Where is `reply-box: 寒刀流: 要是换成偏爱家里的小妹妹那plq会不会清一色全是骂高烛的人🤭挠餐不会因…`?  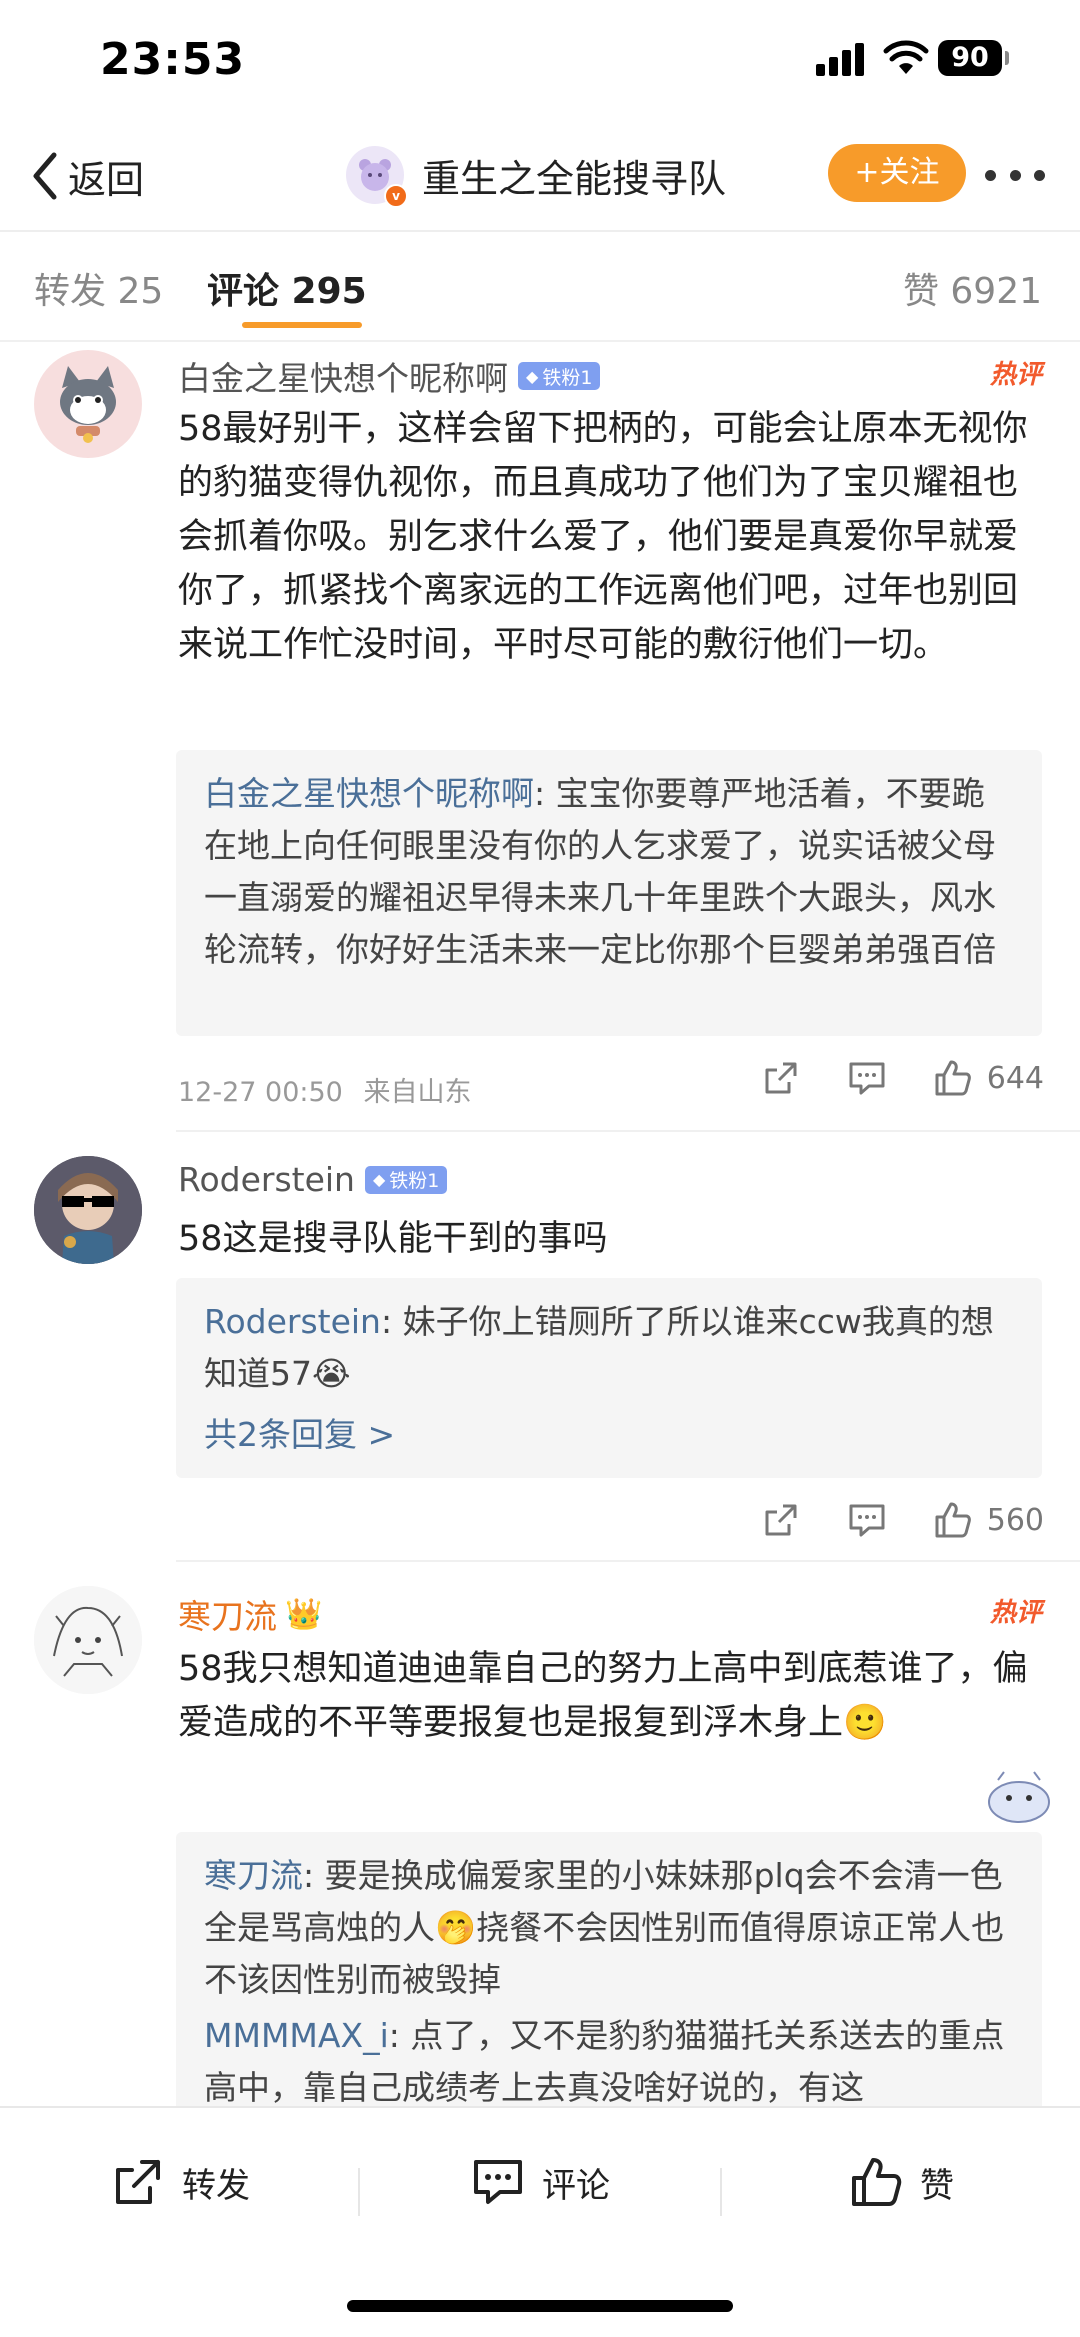 reply-box: 寒刀流: 要是换成偏爱家里的小妹妹那plq会不会清一色全是骂高烛的人🤭挠餐不会因… is located at coordinates (609, 1969).